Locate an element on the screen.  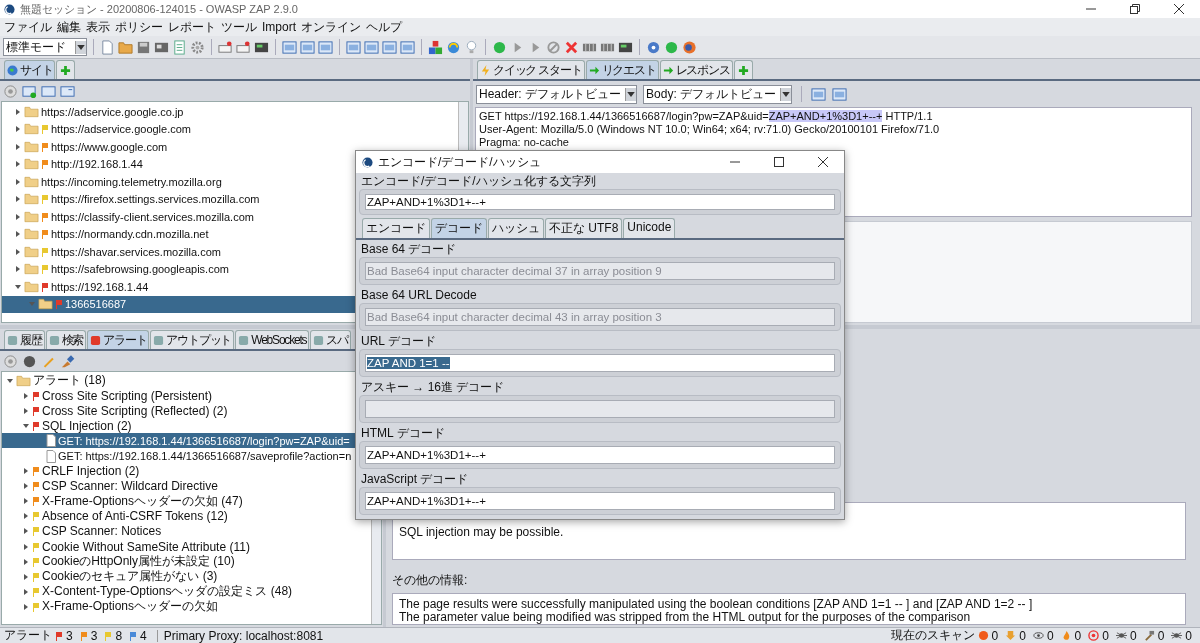
other-info-label: その他の情報: is located at coordinates (430, 580).